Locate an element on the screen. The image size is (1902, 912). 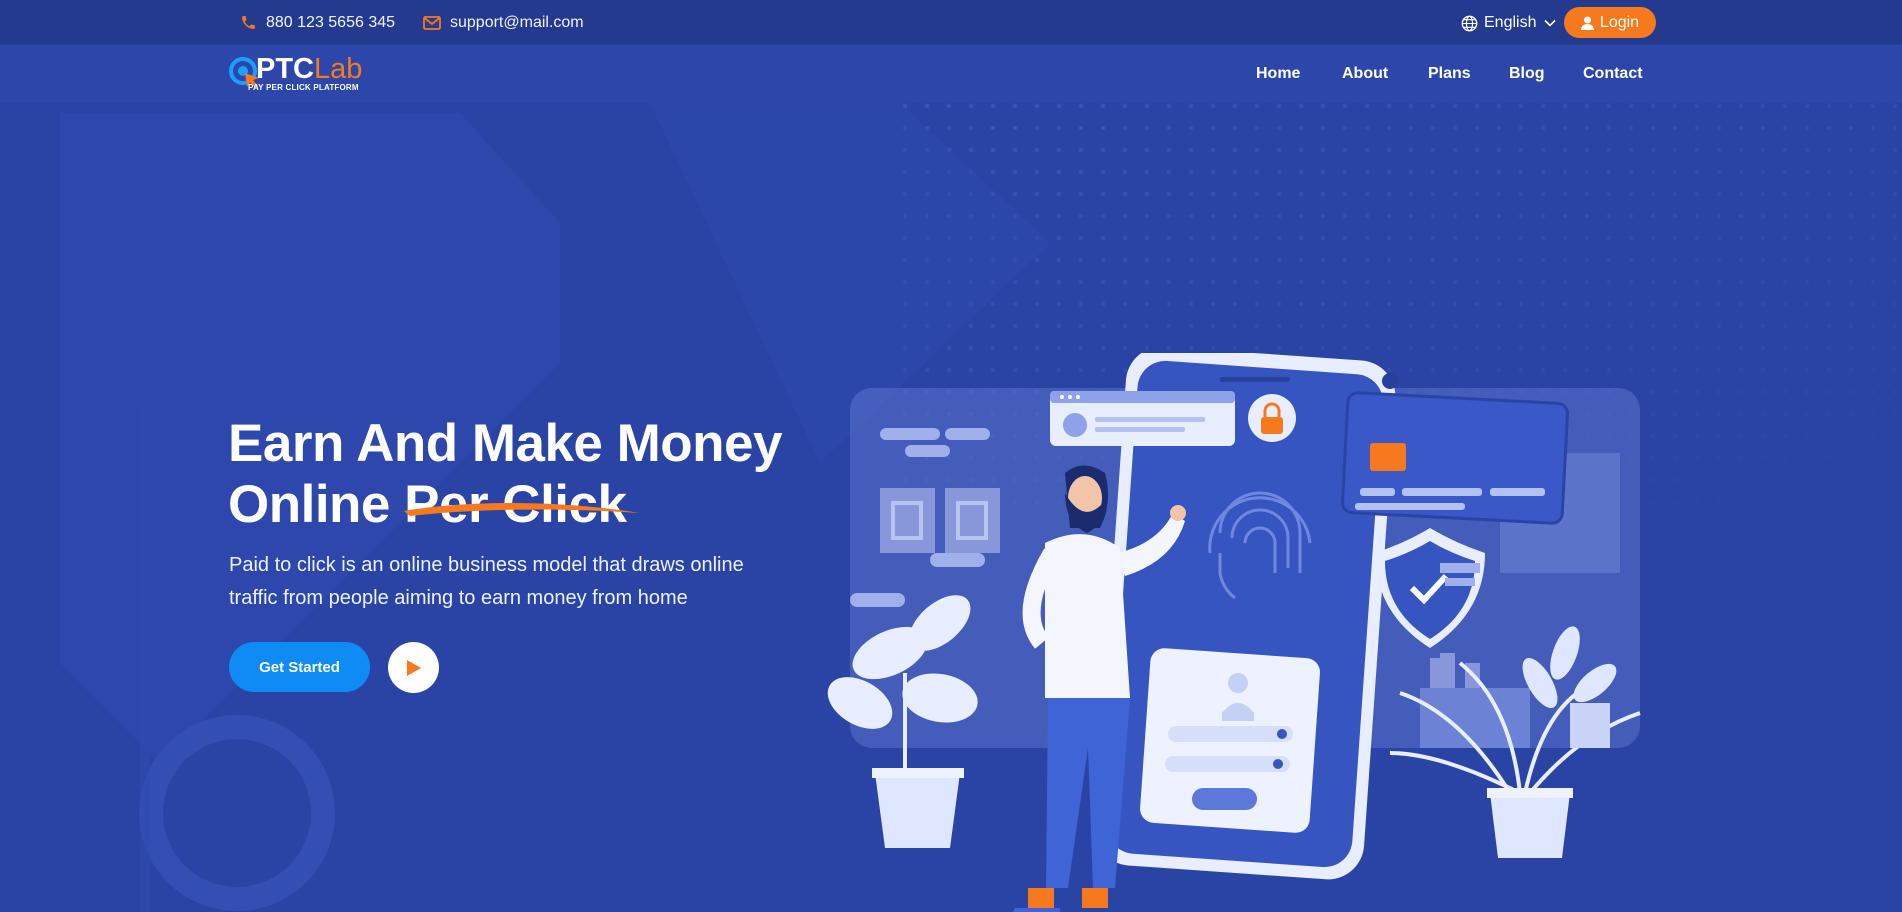
nav-item-contact: Contact is located at coordinates (1613, 74).